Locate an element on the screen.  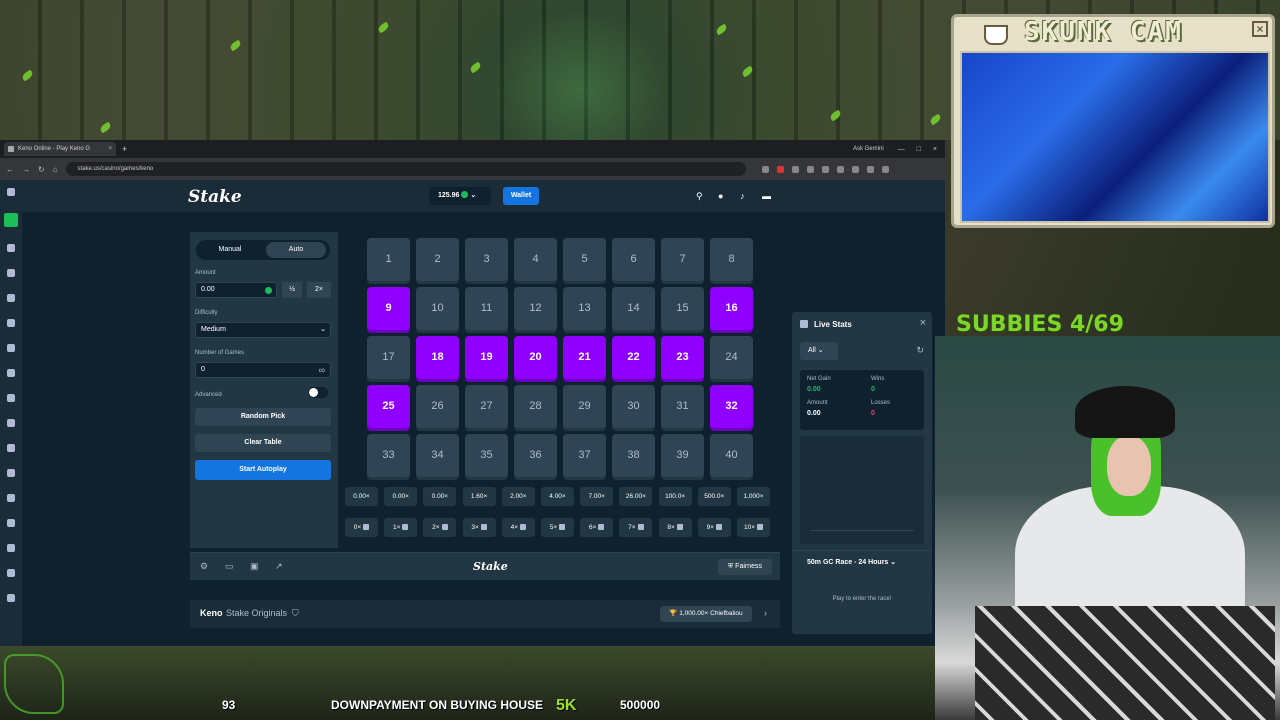
double-bet-button: 2× is located at coordinates (319, 290).